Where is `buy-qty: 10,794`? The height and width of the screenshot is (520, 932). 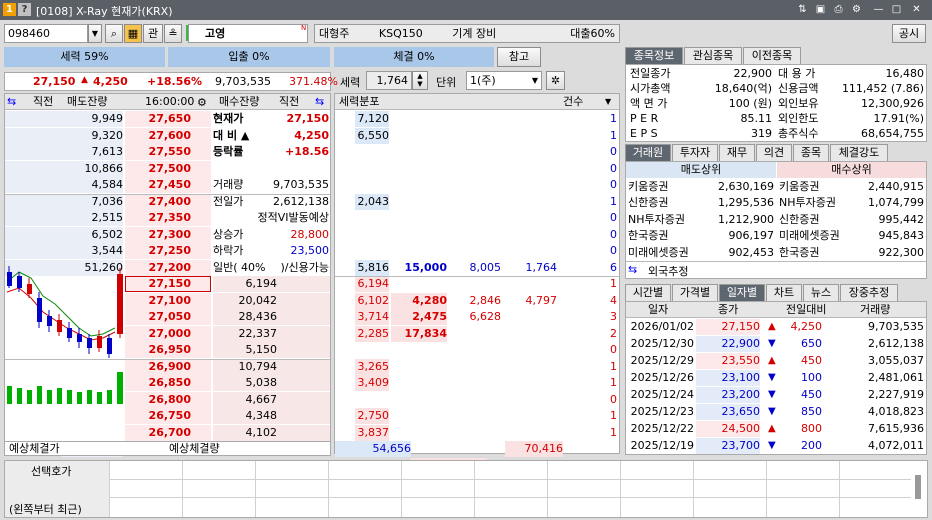 buy-qty: 10,794 is located at coordinates (245, 366).